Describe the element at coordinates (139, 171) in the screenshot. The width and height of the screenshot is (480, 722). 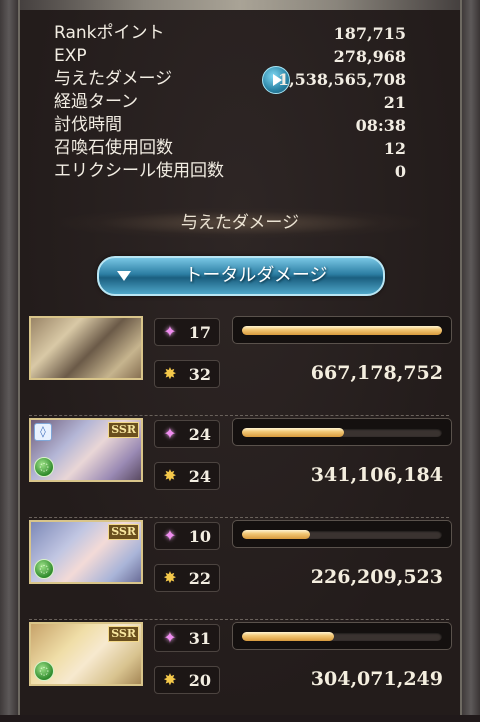
I see `stat-label: エリクシール使用回数` at that location.